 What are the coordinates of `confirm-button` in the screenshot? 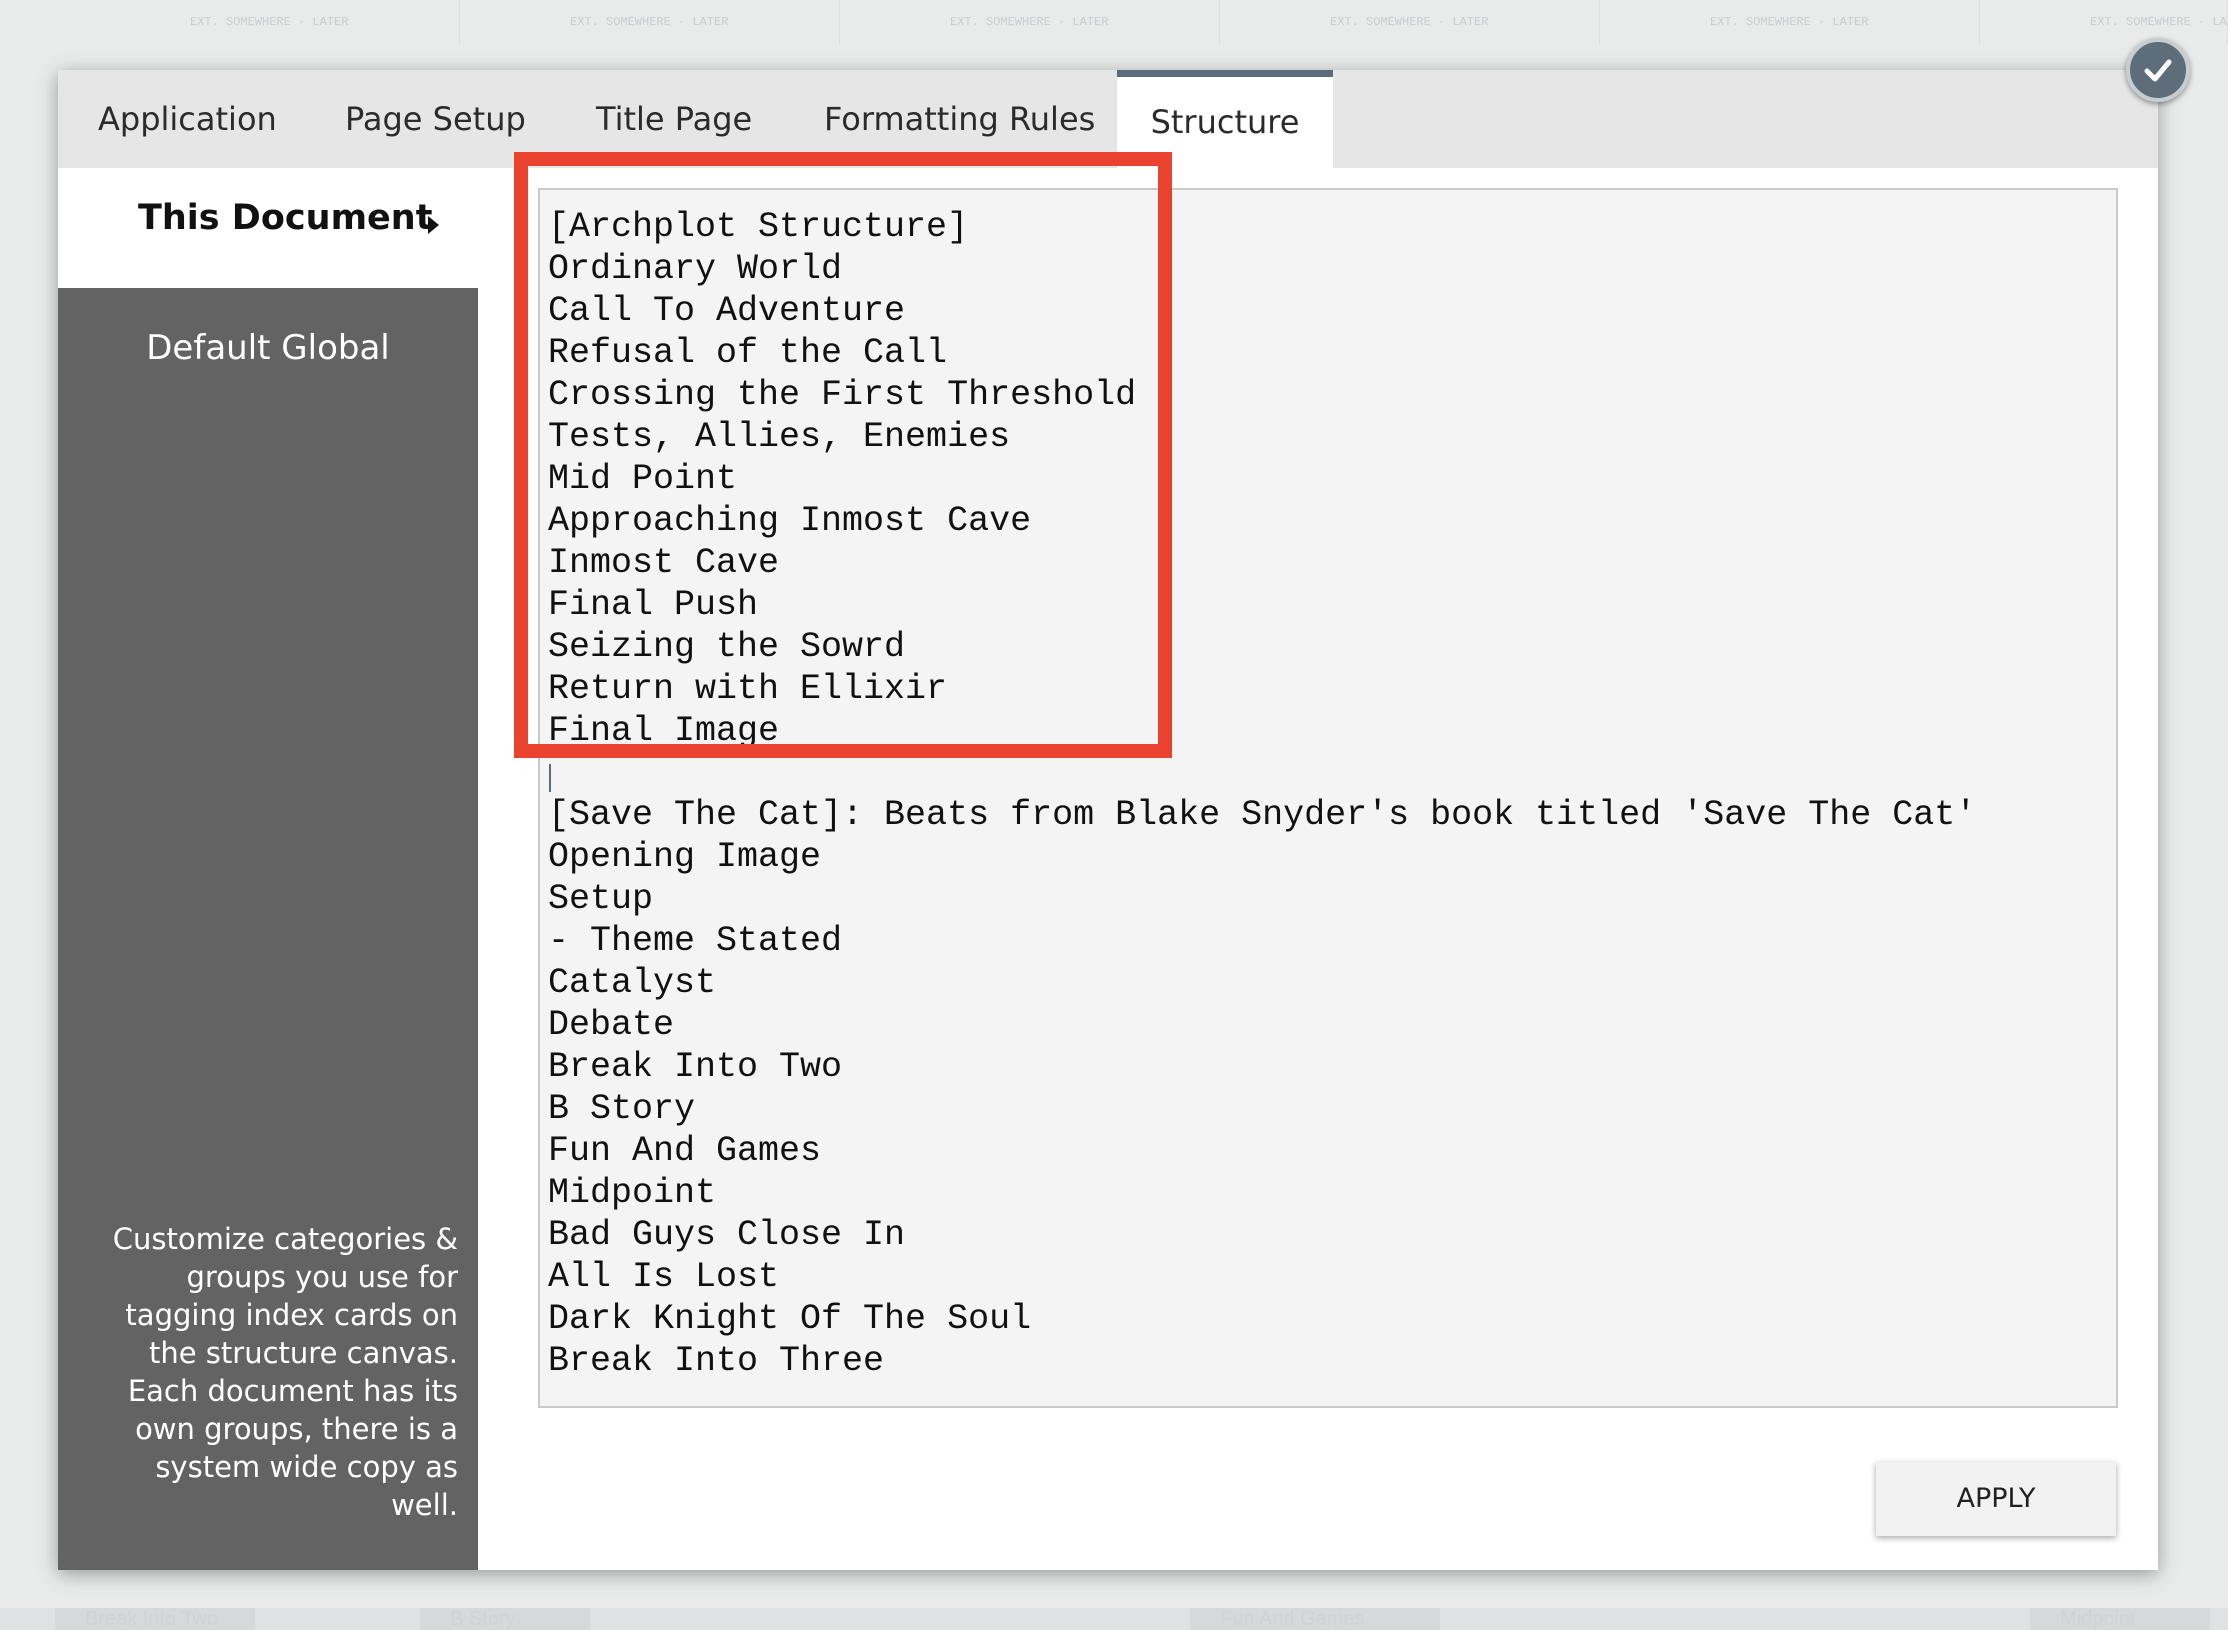 It's located at (2158, 70).